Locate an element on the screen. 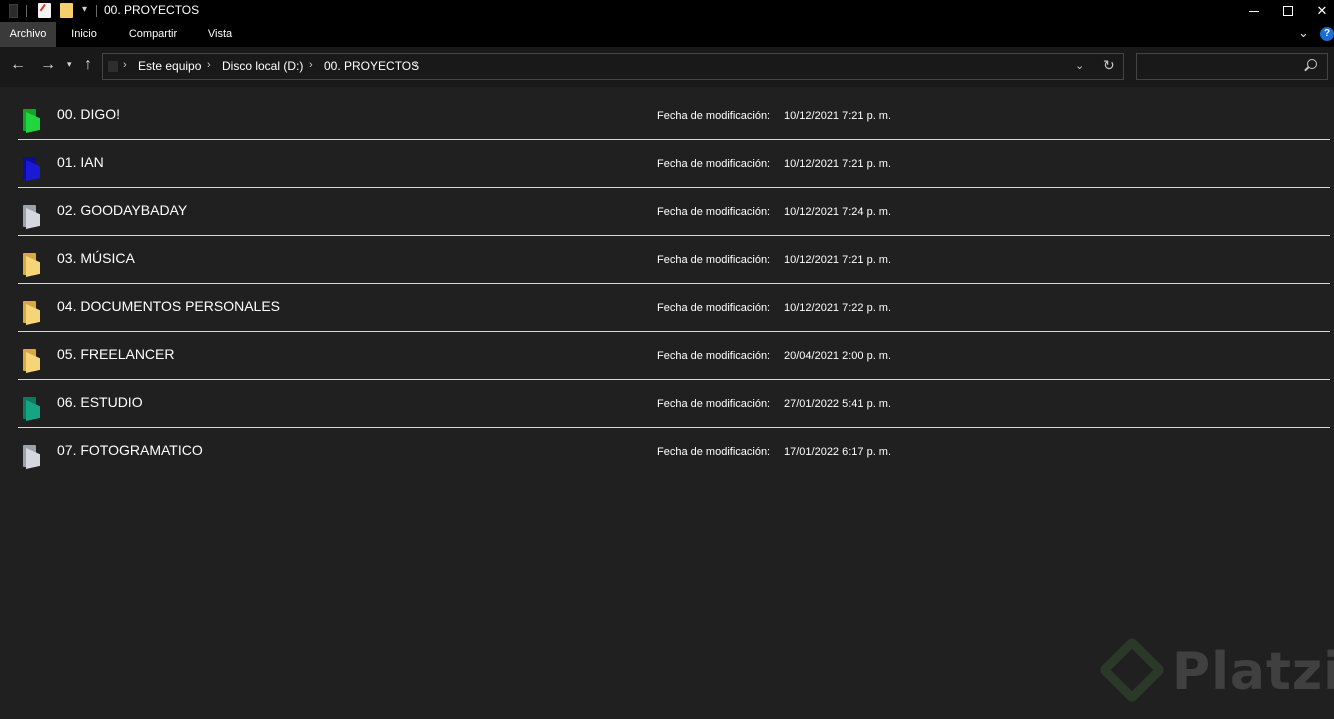 The image size is (1334, 719). tab-archivo: Archivo is located at coordinates (28, 34).